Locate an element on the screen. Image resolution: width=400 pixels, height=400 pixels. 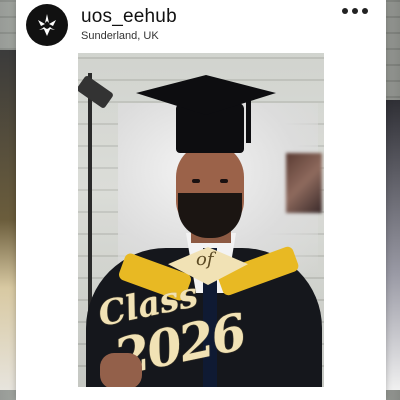
sign-word-of: of is located at coordinates (205, 259).